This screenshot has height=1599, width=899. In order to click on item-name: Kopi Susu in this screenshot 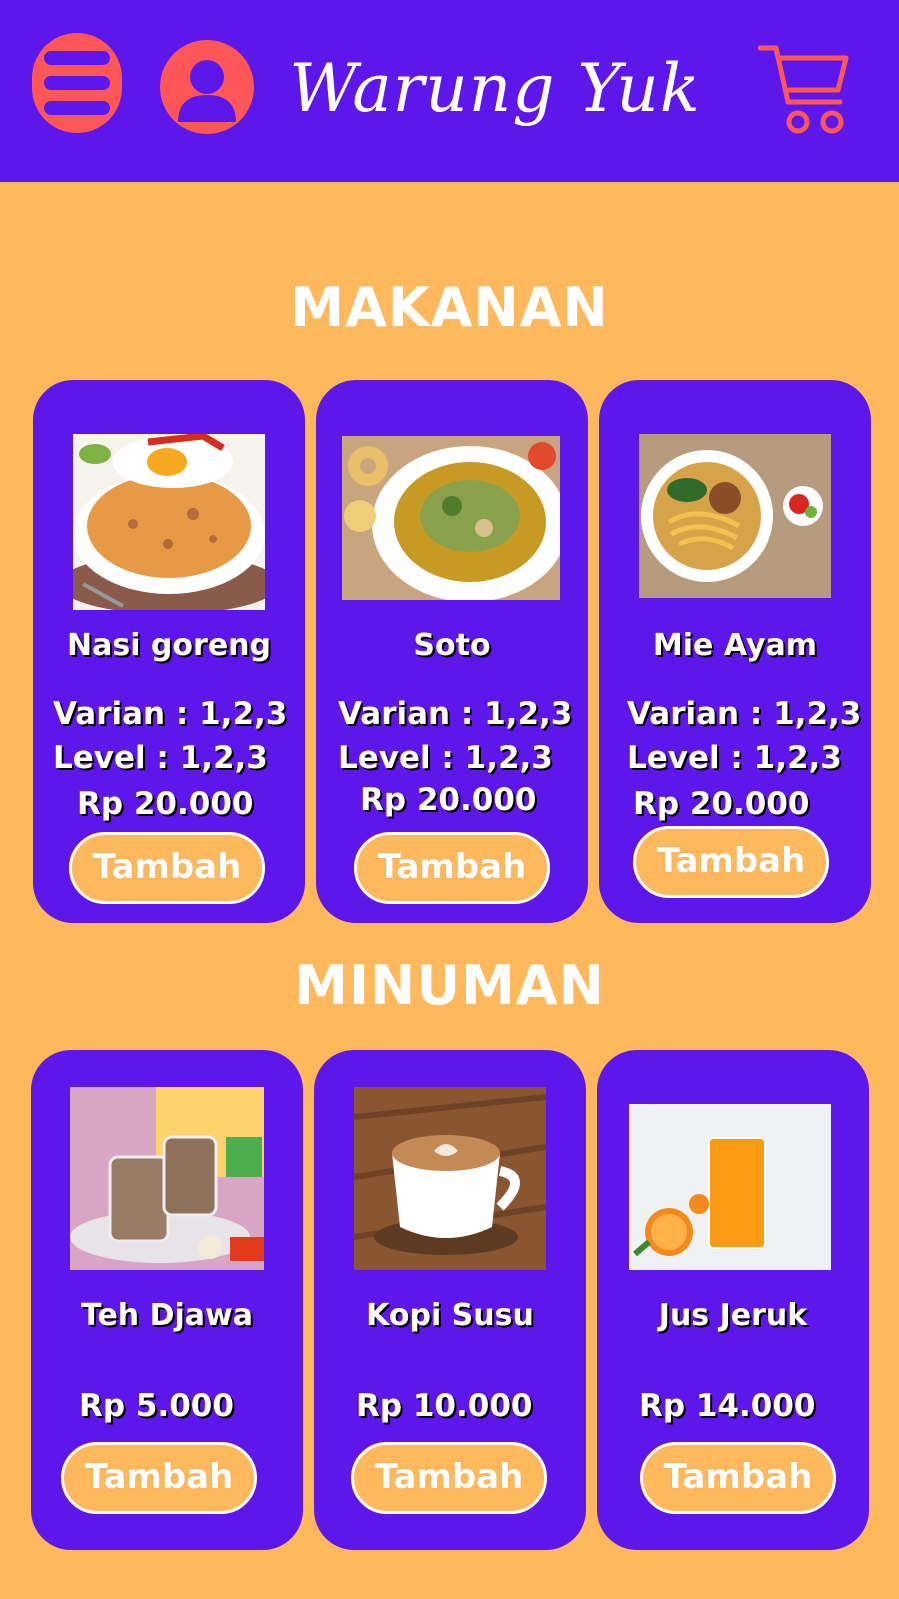, I will do `click(450, 1315)`.